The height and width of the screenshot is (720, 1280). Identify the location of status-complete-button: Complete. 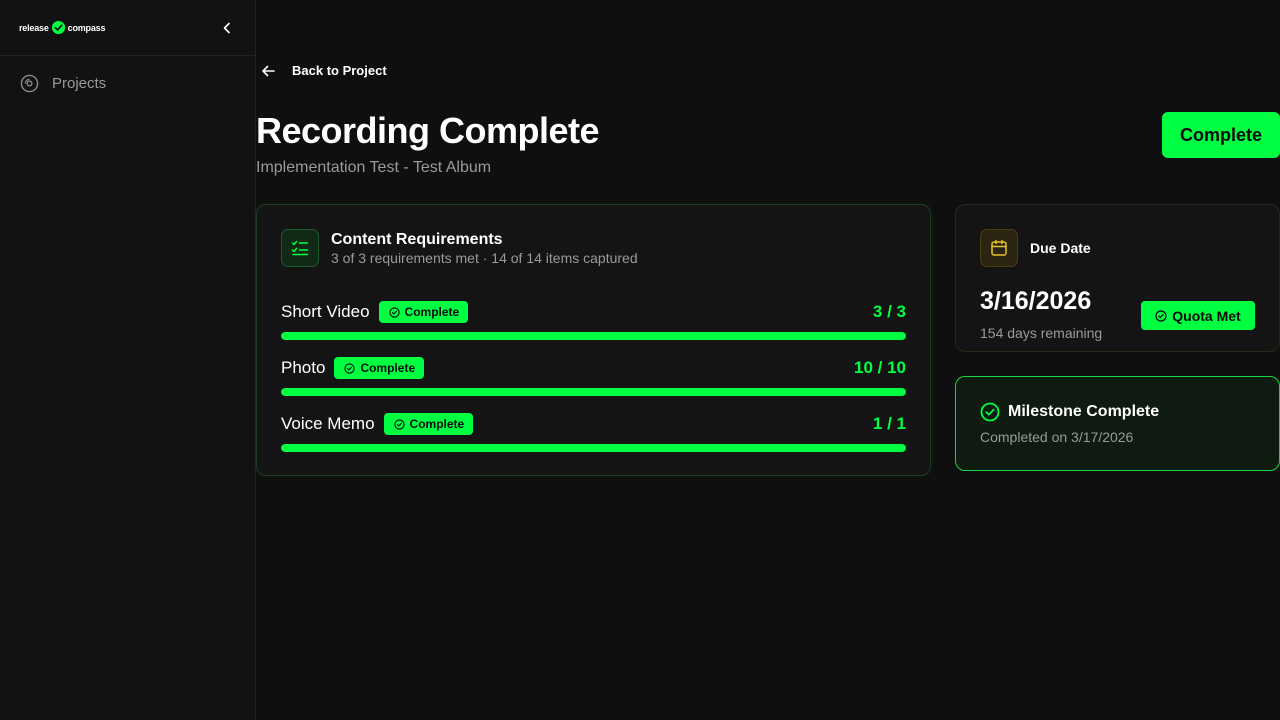
(1221, 135).